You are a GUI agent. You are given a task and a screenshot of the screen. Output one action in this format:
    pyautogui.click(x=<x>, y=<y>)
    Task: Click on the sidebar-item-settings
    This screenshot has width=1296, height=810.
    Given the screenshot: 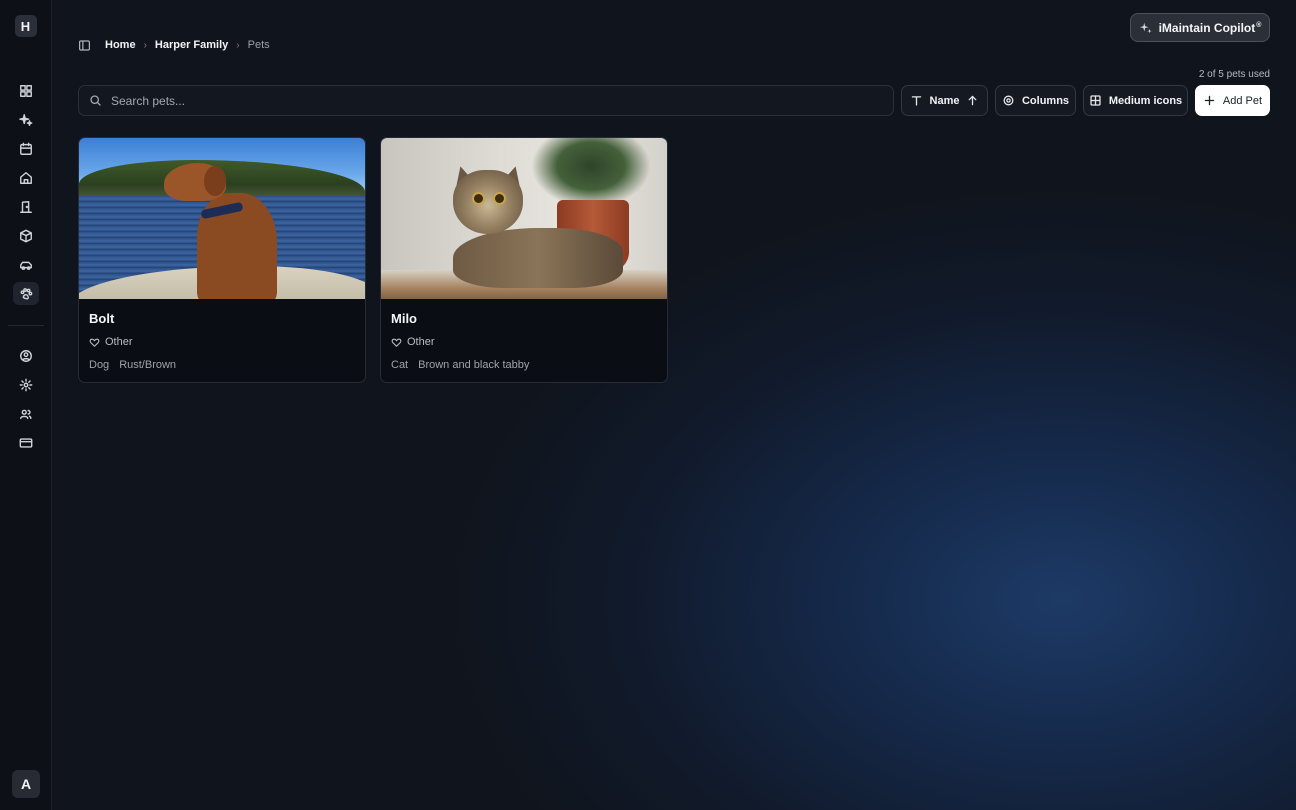 What is the action you would take?
    pyautogui.click(x=26, y=384)
    